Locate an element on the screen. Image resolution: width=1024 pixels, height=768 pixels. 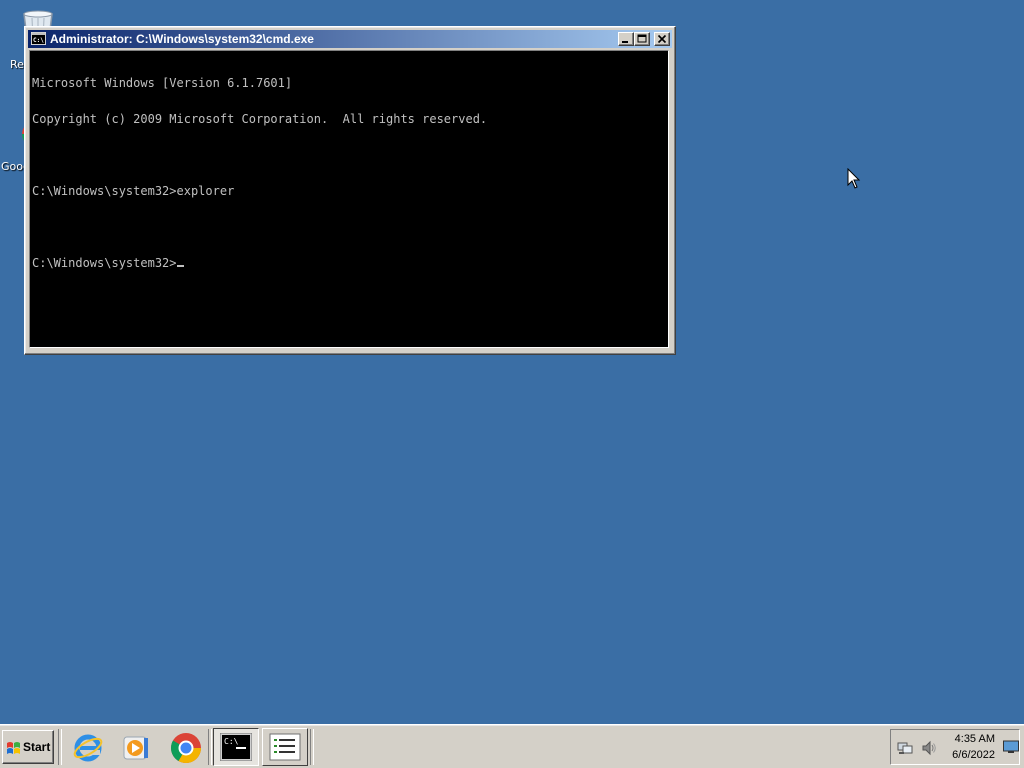
system-tray: 4:35 AM 6/6/2022 is located at coordinates (955, 747).